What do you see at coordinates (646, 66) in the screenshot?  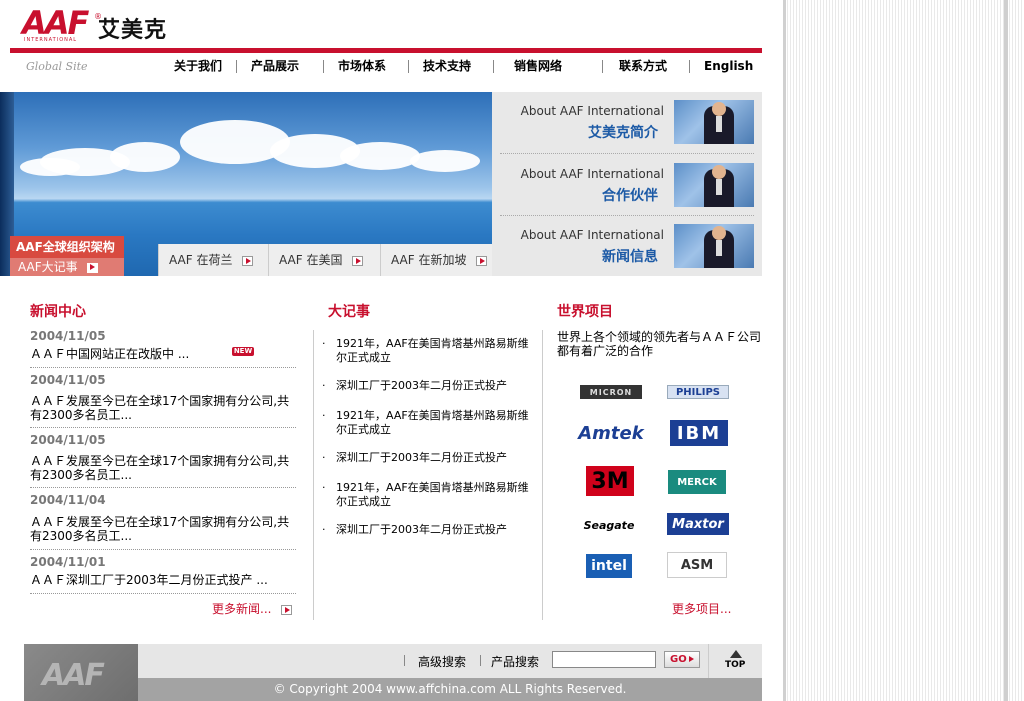 I see `nav-contact: 联系方式` at bounding box center [646, 66].